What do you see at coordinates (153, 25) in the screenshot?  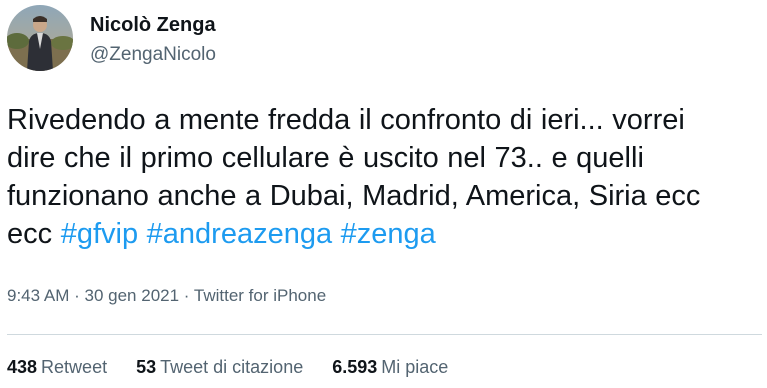 I see `author-name: Nicolò Zenga` at bounding box center [153, 25].